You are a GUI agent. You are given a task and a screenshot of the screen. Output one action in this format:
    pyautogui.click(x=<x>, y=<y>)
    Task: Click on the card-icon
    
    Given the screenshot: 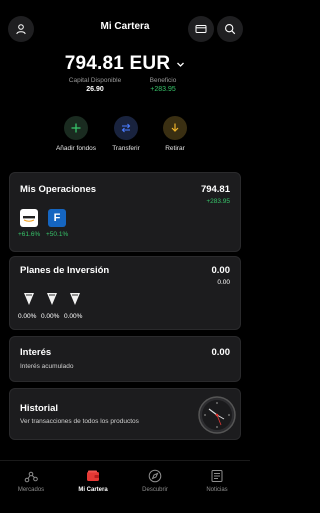 What is the action you would take?
    pyautogui.click(x=201, y=29)
    